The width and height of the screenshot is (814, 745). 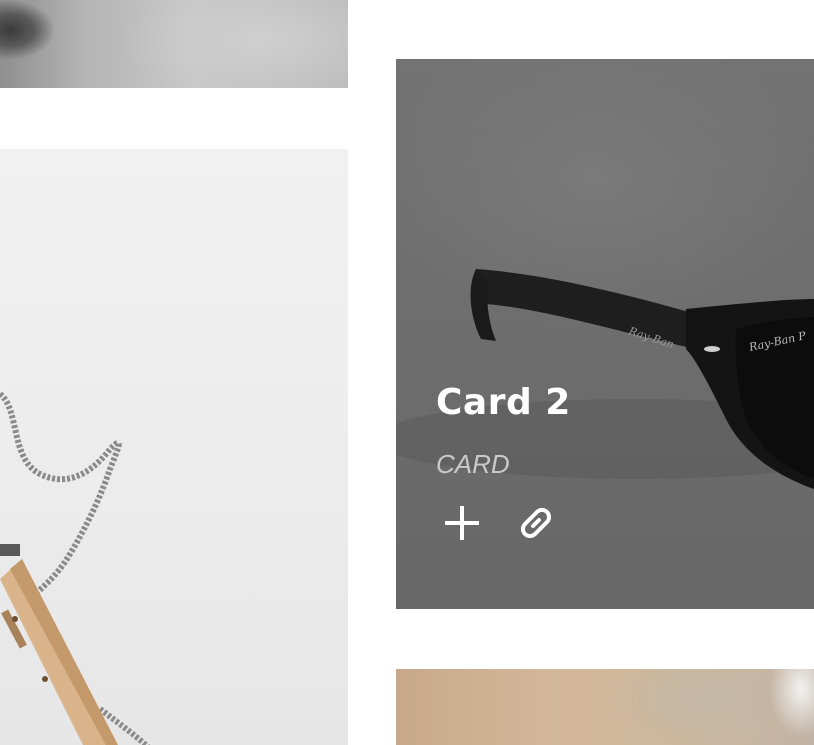 I want to click on card-title: Card 2, so click(x=503, y=403).